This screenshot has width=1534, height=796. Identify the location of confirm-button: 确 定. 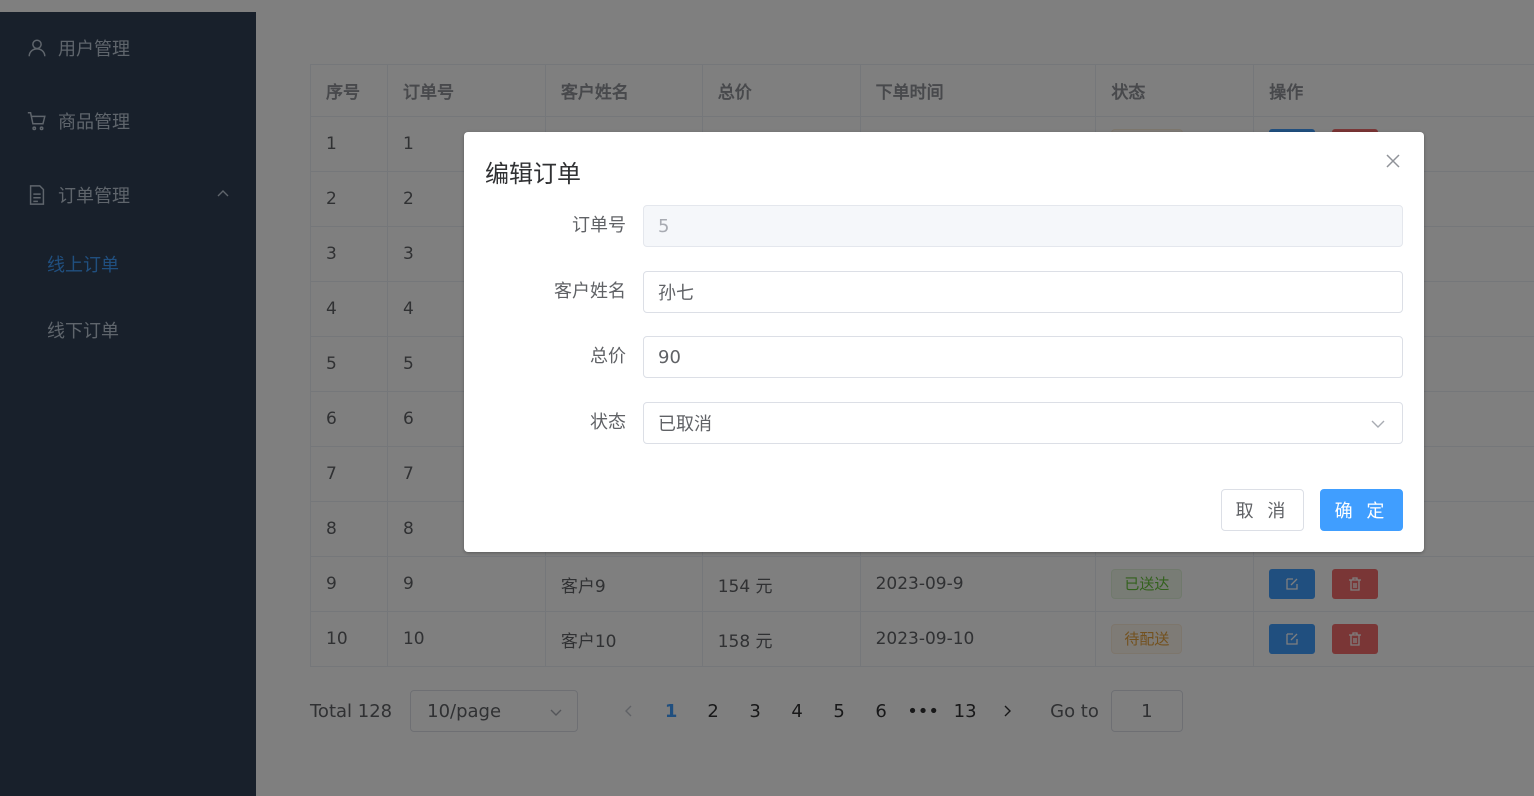
(1361, 510).